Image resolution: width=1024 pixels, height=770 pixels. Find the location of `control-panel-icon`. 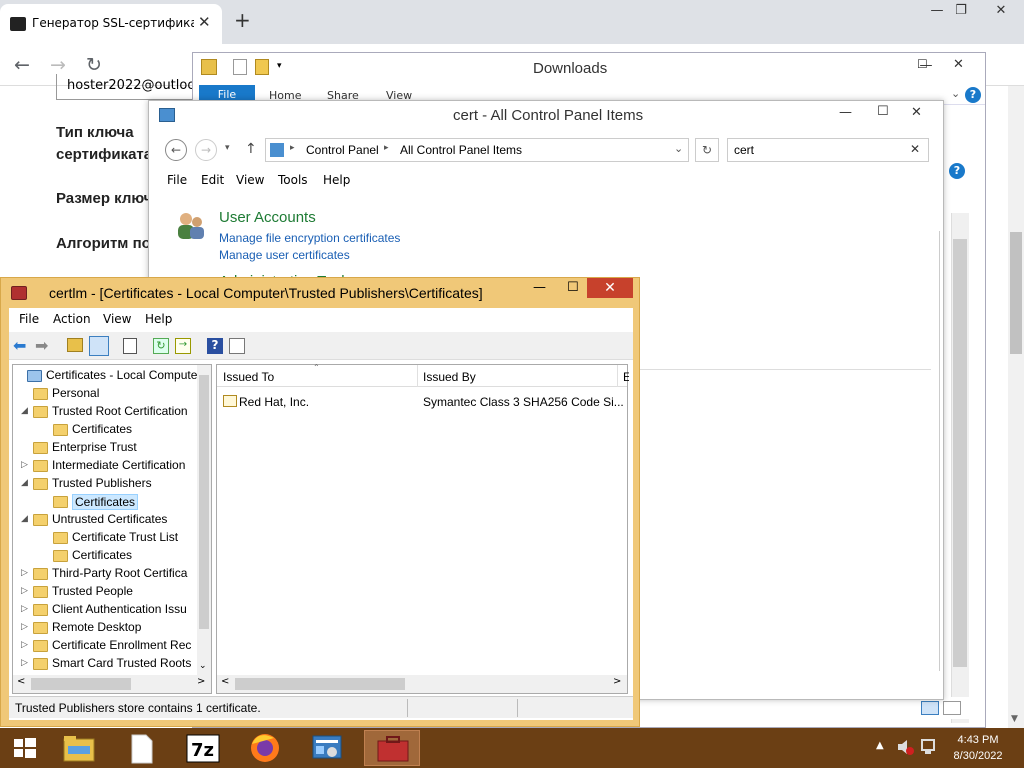

control-panel-icon is located at coordinates (327, 748).